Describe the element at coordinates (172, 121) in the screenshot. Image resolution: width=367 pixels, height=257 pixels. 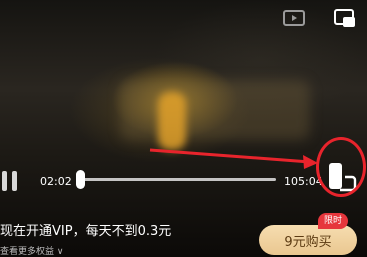
I see `blurred-video-figure` at that location.